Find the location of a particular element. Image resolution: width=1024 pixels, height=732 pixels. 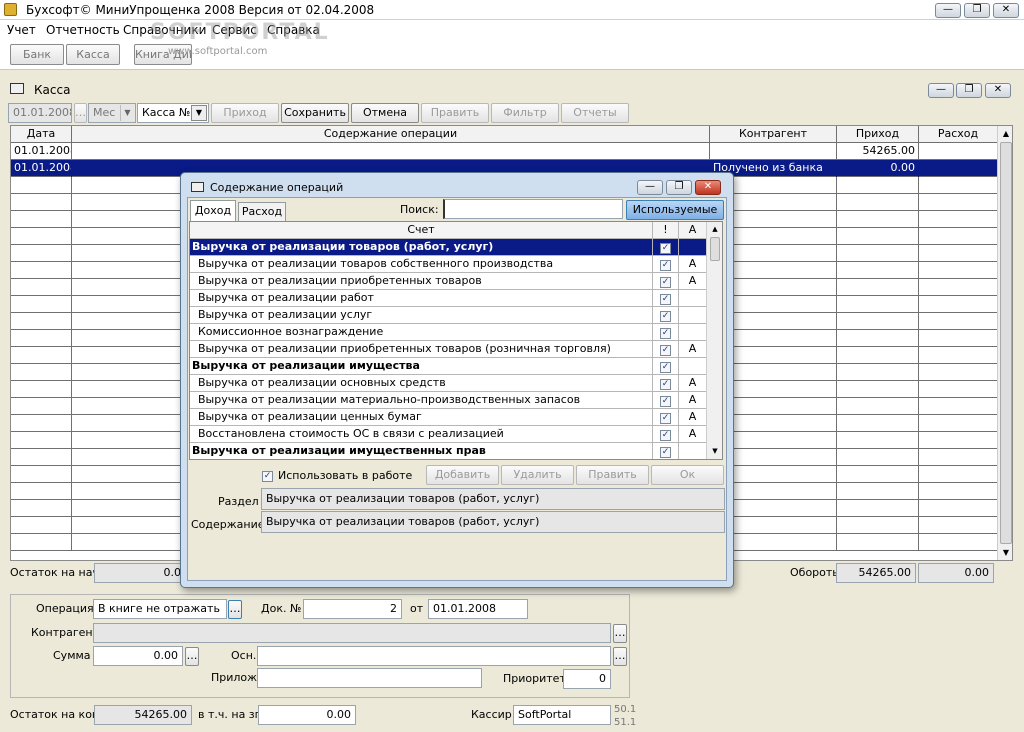

col-header-flag: ! is located at coordinates (666, 230).